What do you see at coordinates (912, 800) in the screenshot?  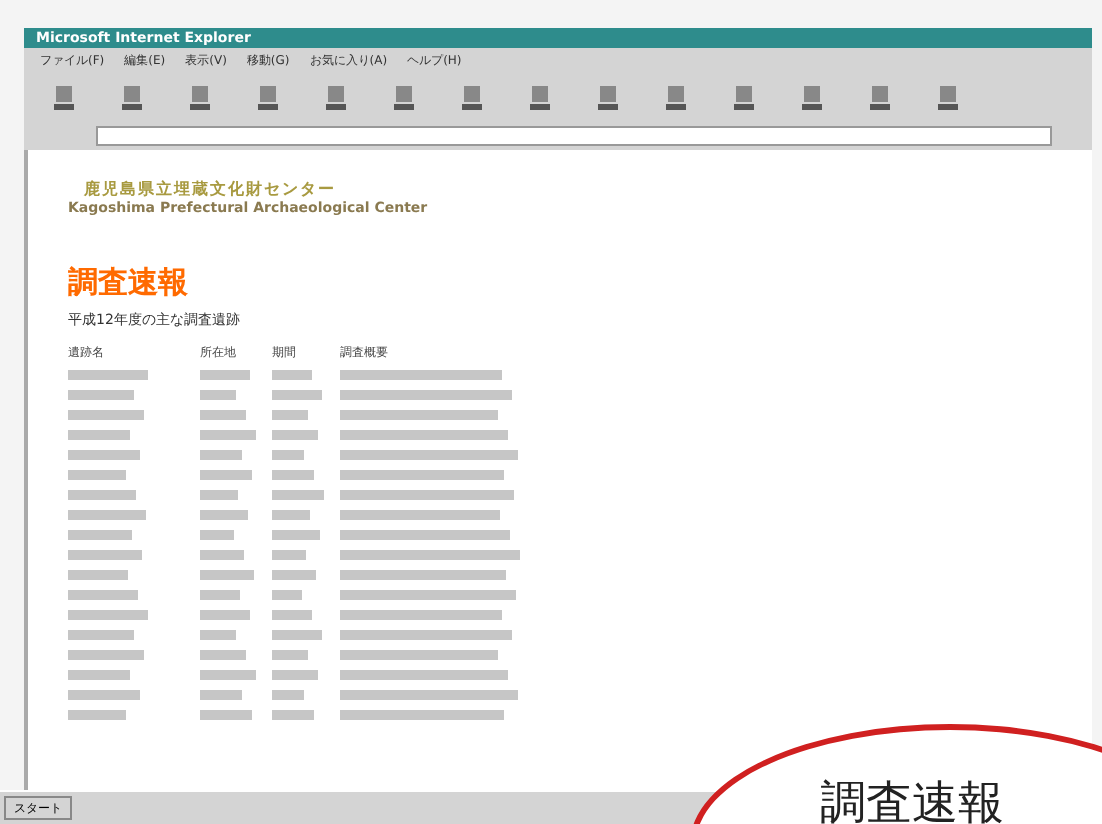 I see `callout-text: 調査速報` at bounding box center [912, 800].